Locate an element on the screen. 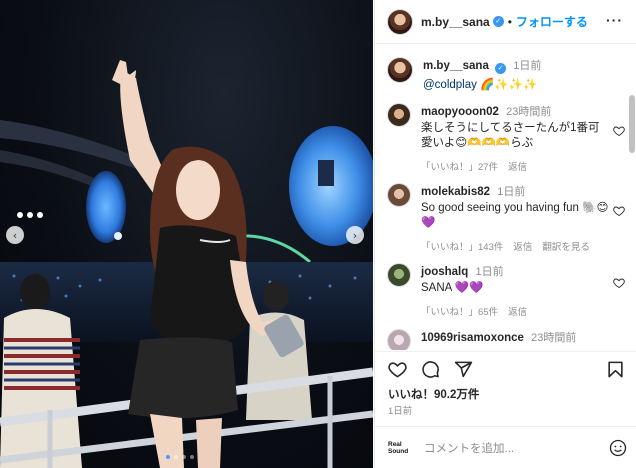 The image size is (636, 468). view-translation-button: 翻訳を見る is located at coordinates (566, 246).